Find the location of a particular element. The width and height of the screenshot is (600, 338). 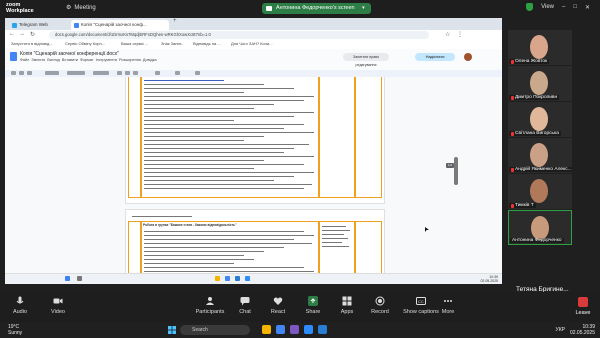

font-select is located at coordinates (101, 73).